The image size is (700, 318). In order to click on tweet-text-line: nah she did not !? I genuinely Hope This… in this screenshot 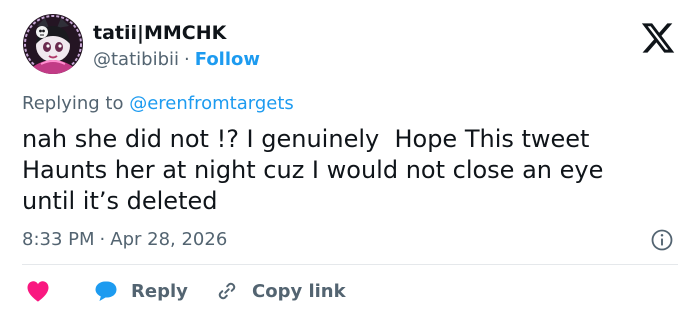, I will do `click(306, 139)`.